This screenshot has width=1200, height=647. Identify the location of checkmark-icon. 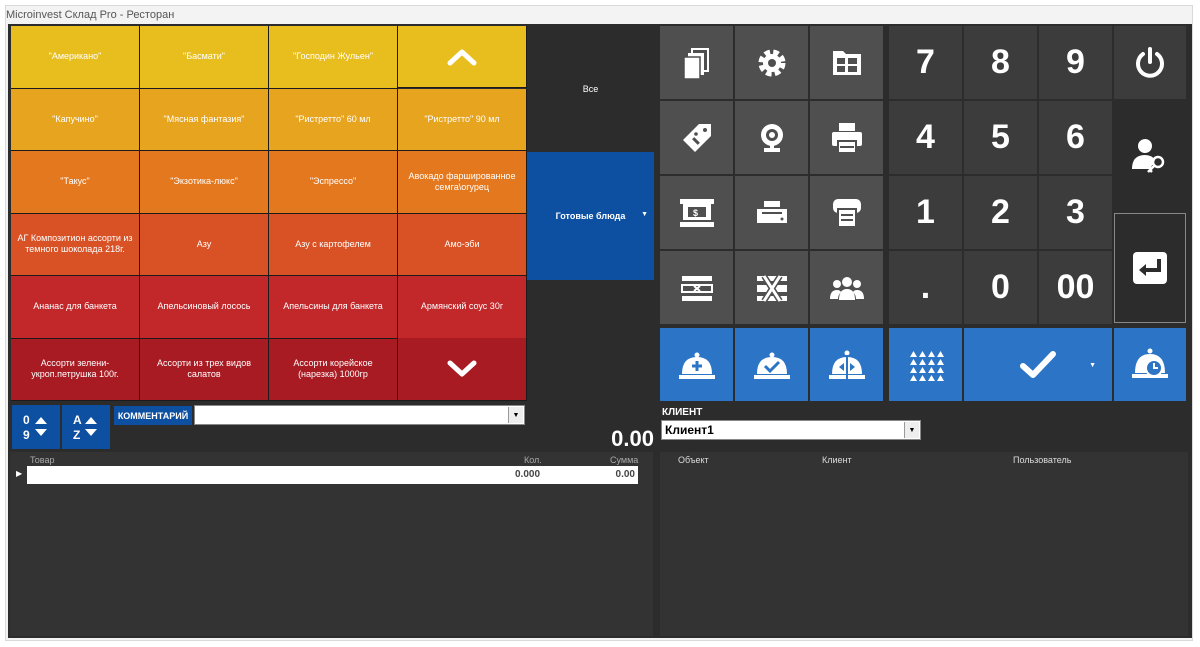
(1038, 364).